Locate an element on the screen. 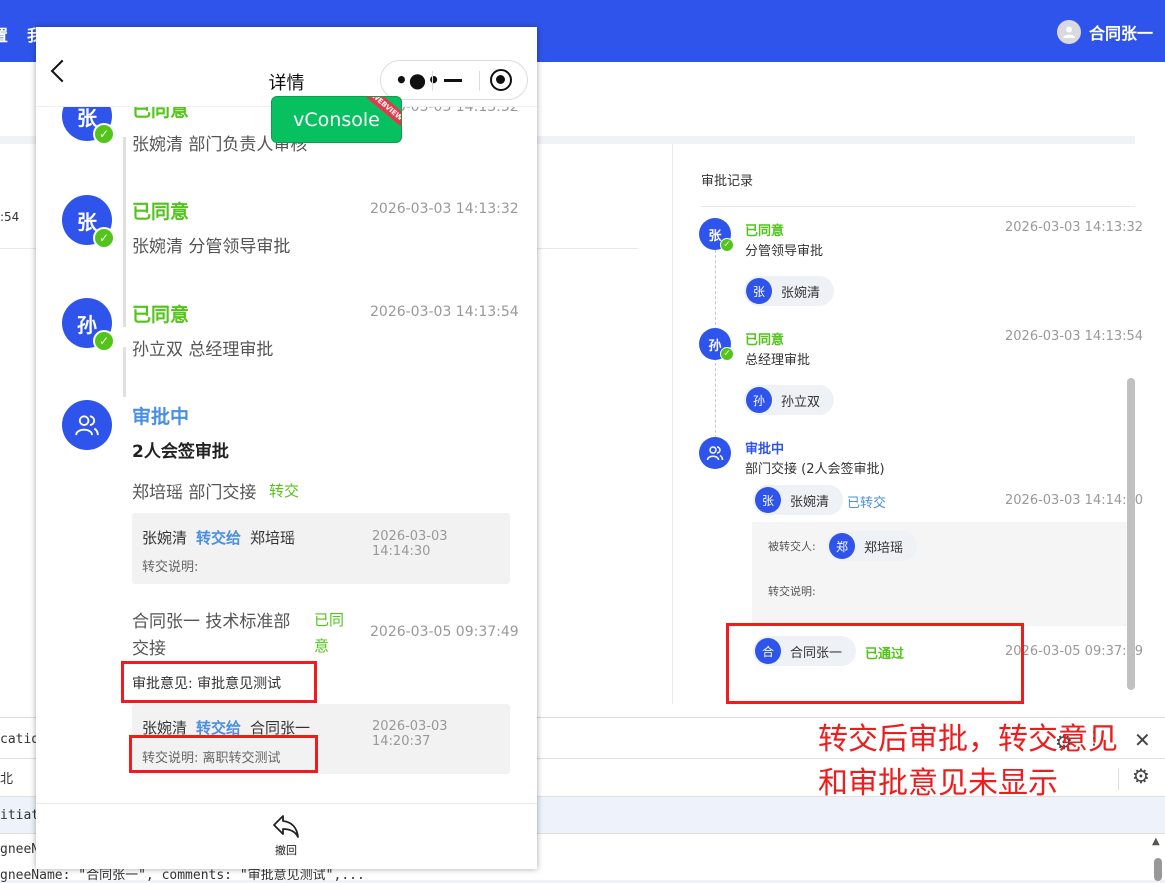 This screenshot has width=1165, height=883. revoke-button: 撤回 is located at coordinates (286, 837).